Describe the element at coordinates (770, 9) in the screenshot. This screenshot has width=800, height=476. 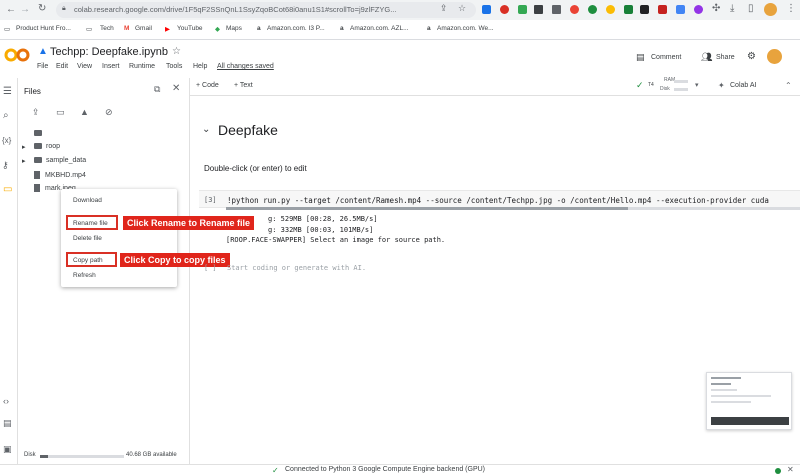
I see `profile-avatar` at that location.